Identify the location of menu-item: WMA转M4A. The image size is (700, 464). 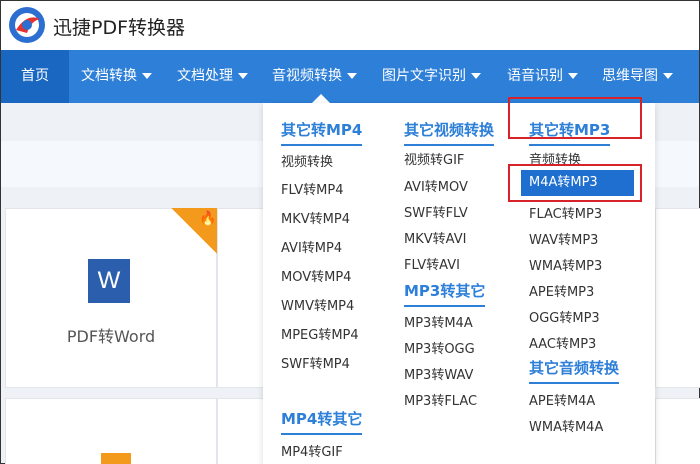
(566, 425).